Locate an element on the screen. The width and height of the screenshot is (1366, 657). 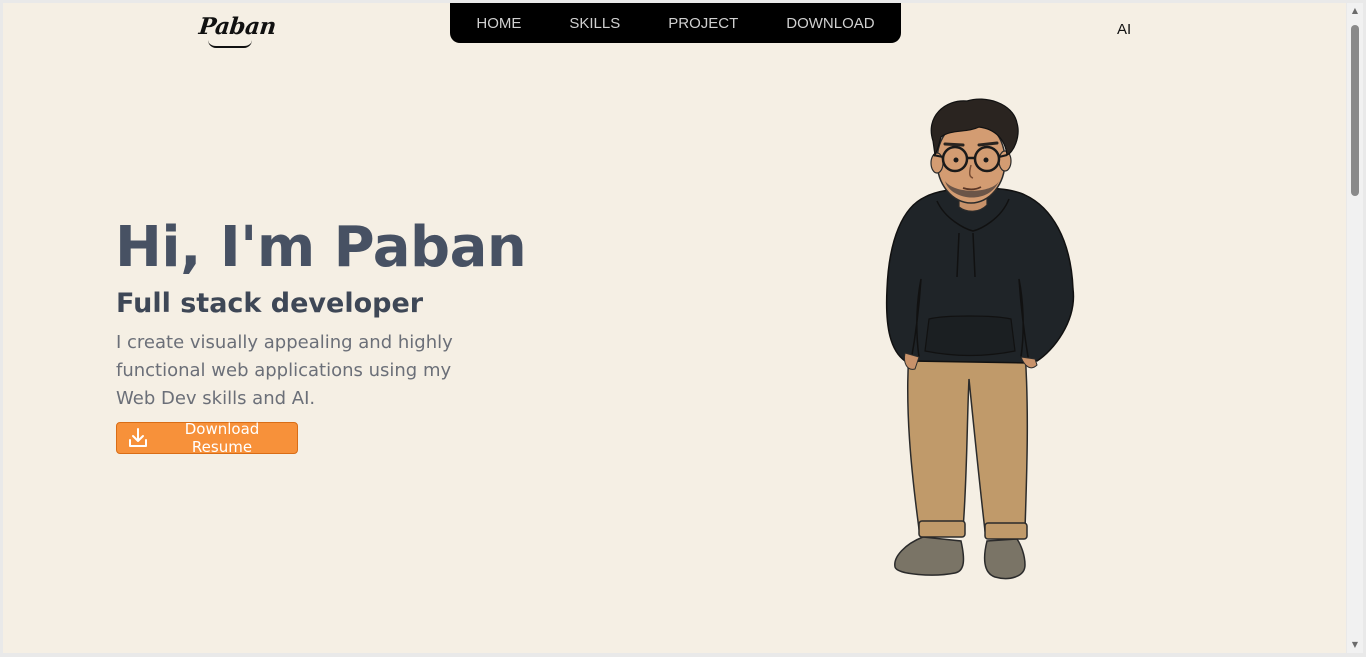
top-nav: HOME SKILLS PROJECT DOWNLOAD is located at coordinates (675, 23).